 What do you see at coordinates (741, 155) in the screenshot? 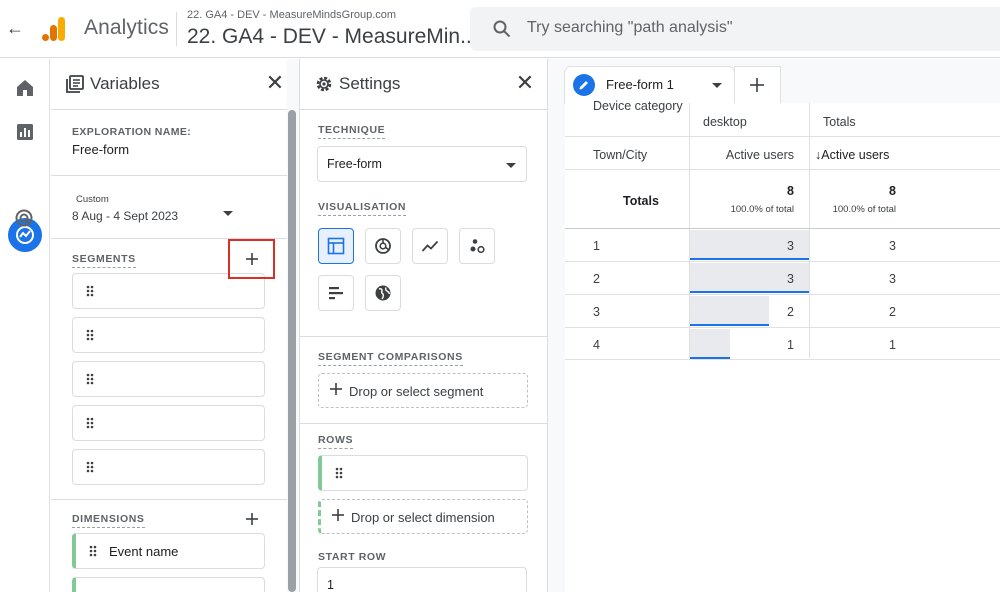
I see `metric-header-active-users: Active users` at bounding box center [741, 155].